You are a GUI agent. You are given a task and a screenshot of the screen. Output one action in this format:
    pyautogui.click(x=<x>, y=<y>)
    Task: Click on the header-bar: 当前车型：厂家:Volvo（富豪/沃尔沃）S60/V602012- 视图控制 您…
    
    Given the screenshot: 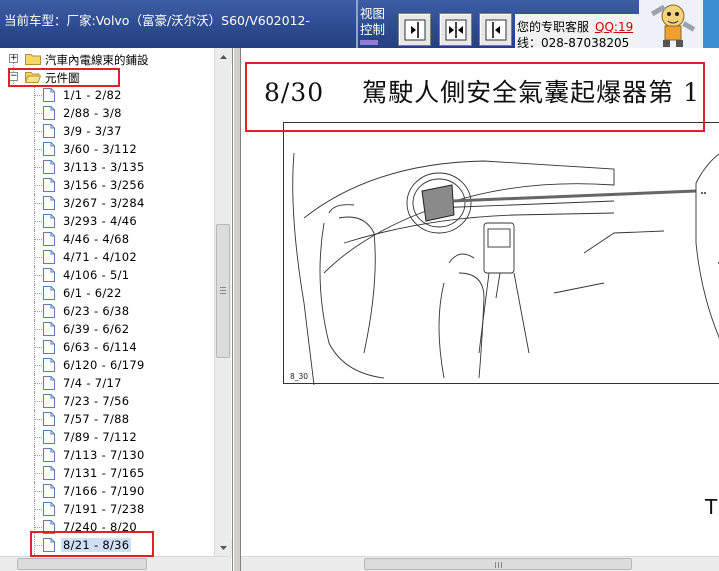 What is the action you would take?
    pyautogui.click(x=359, y=25)
    